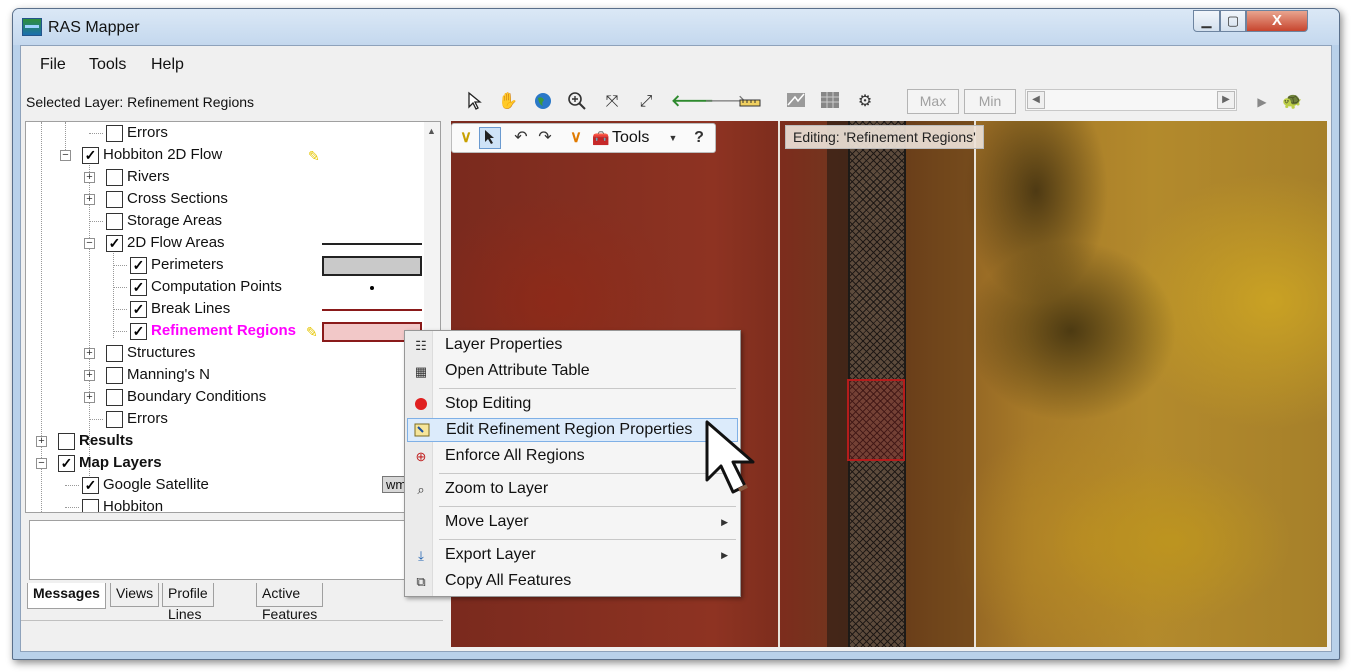  I want to click on minimize-button: ▁, so click(1206, 21).